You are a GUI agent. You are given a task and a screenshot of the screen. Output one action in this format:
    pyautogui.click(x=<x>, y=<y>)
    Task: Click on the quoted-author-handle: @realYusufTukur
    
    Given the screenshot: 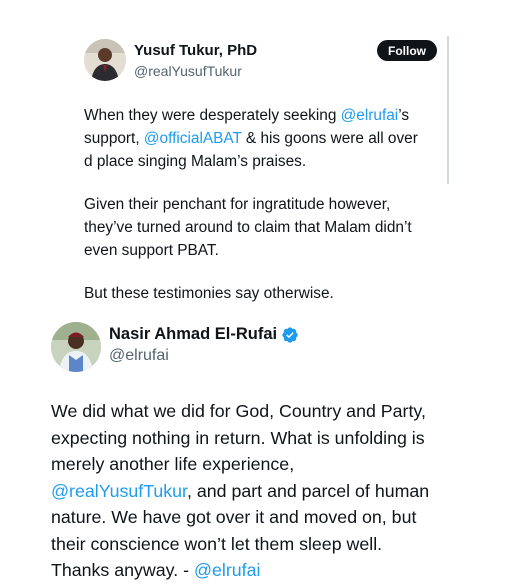 What is the action you would take?
    pyautogui.click(x=188, y=71)
    